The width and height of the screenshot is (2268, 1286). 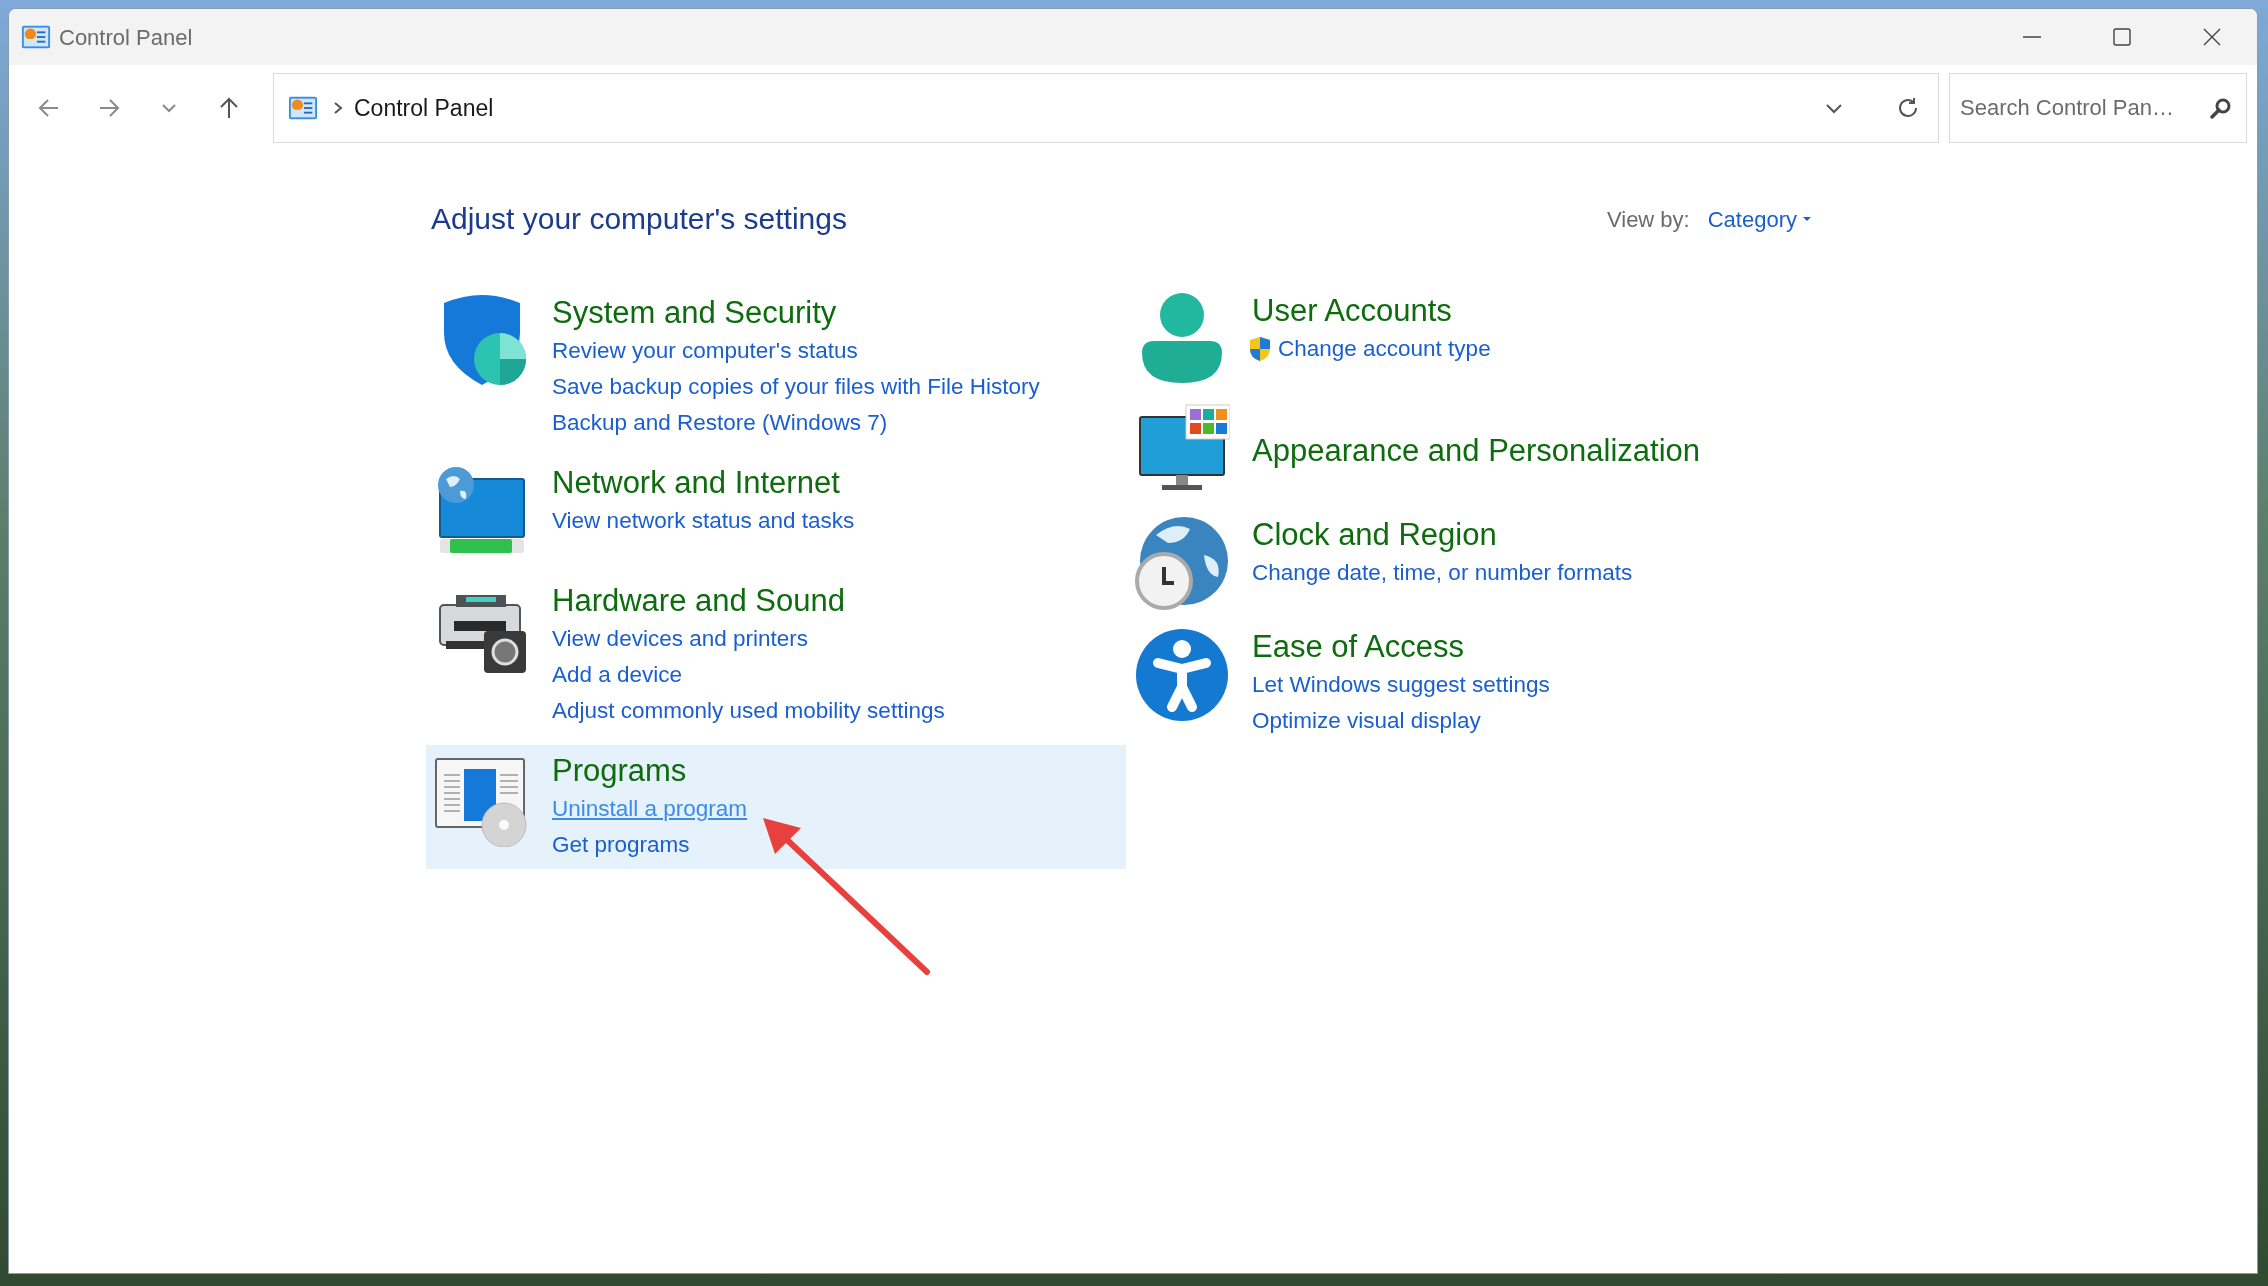 I want to click on task-link: View devices and printers, so click(x=680, y=639).